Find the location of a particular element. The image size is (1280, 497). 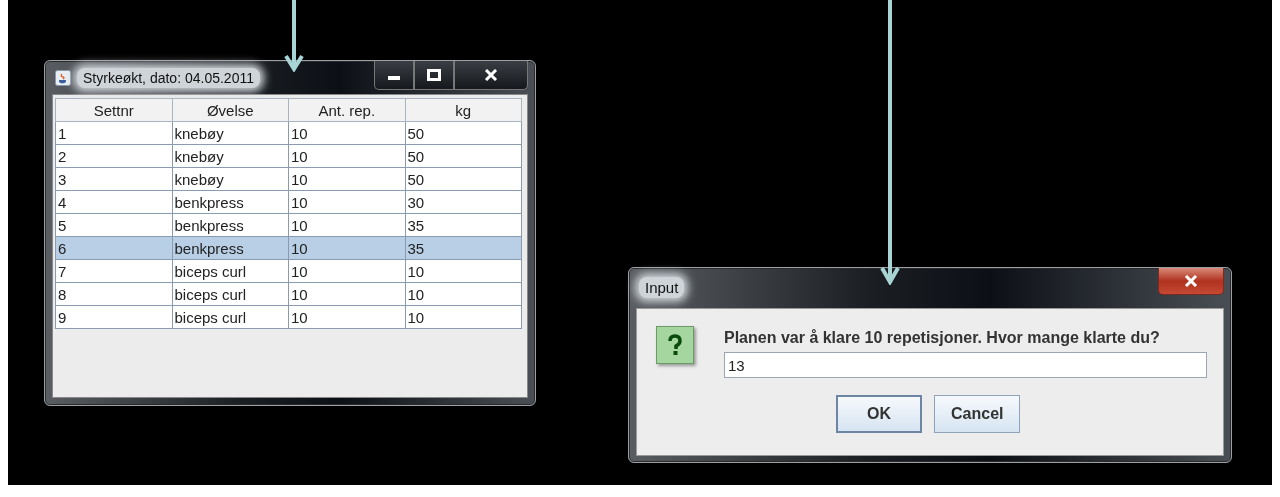

column-header: Settnr is located at coordinates (113, 110).